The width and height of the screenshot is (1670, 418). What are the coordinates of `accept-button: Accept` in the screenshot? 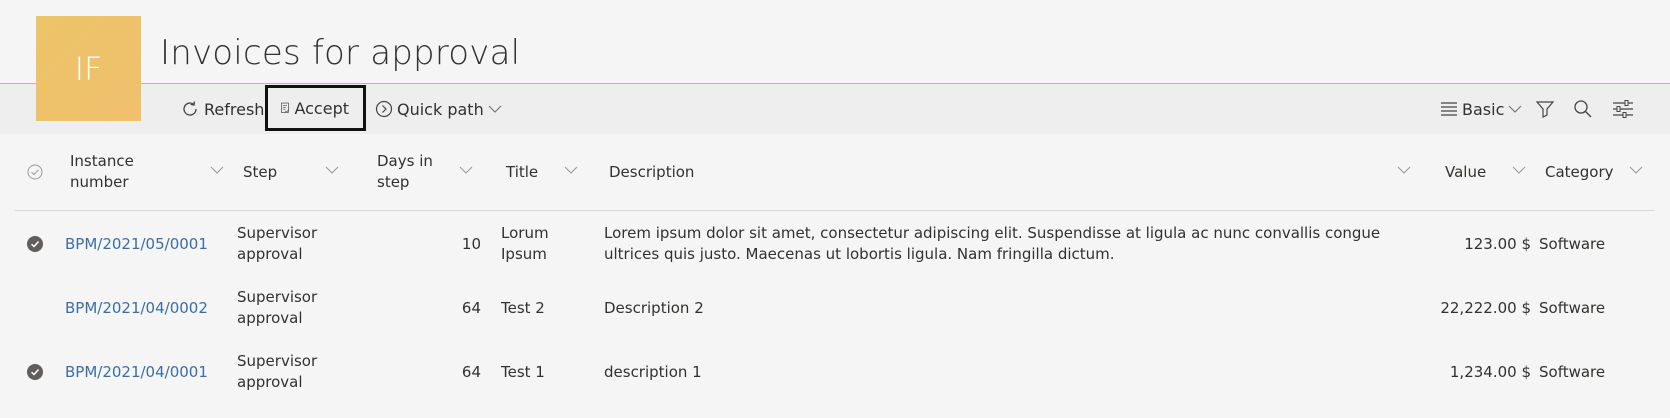 It's located at (315, 108).